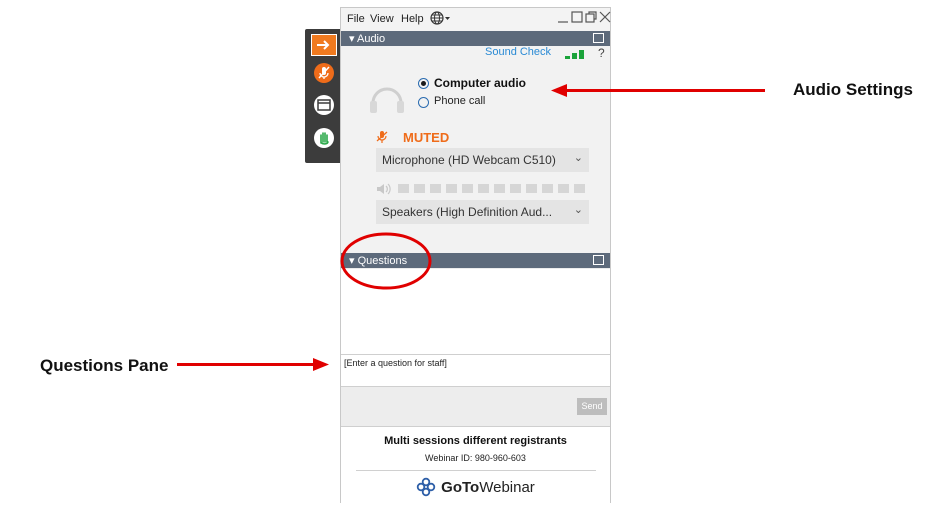 The image size is (947, 505). Describe the element at coordinates (371, 39) in the screenshot. I see `audio-pane-title-text: Audio` at that location.